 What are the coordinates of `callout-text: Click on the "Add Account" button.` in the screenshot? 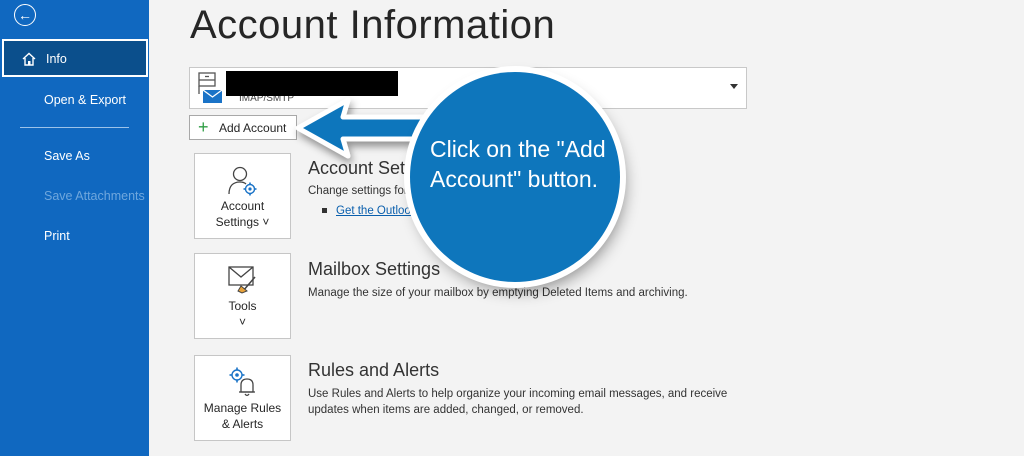 It's located at (525, 164).